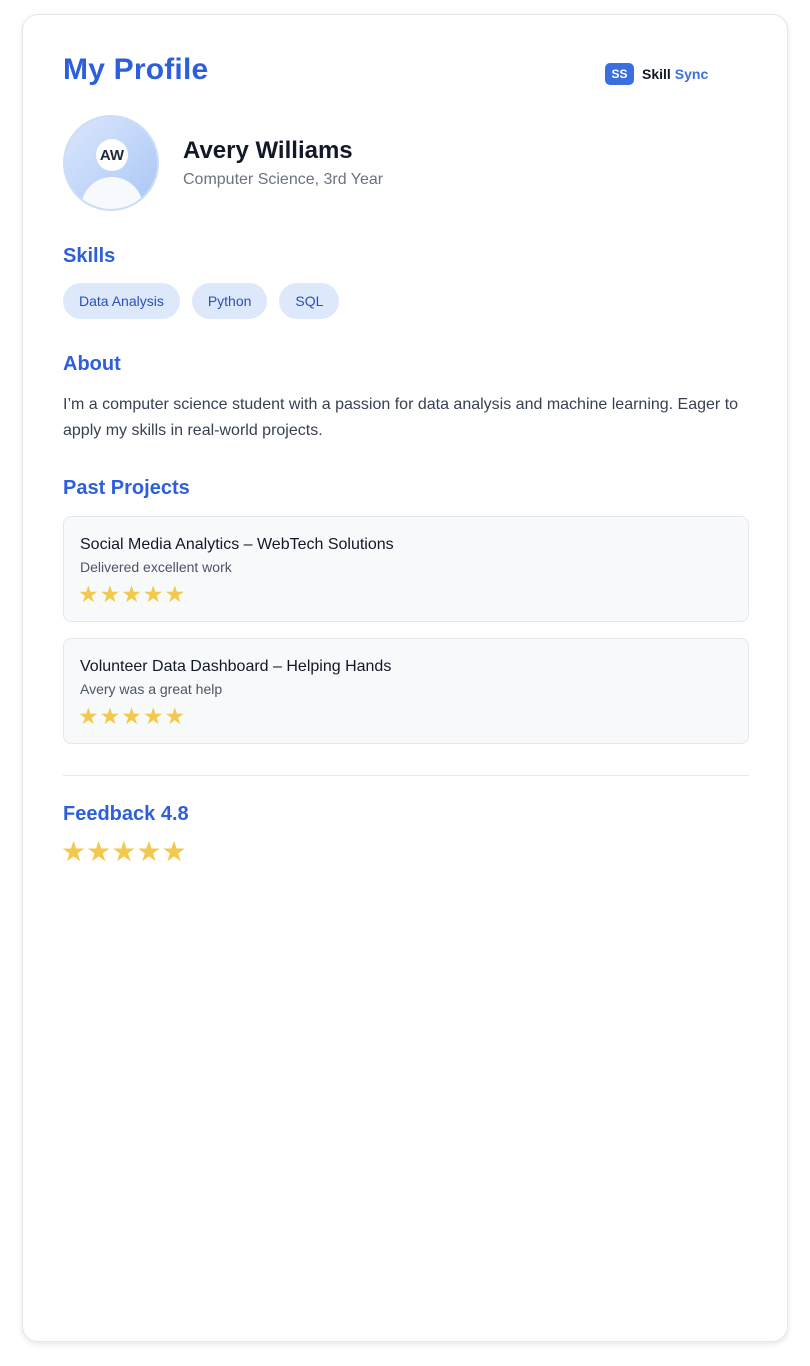  I want to click on about-heading: About, so click(92, 364).